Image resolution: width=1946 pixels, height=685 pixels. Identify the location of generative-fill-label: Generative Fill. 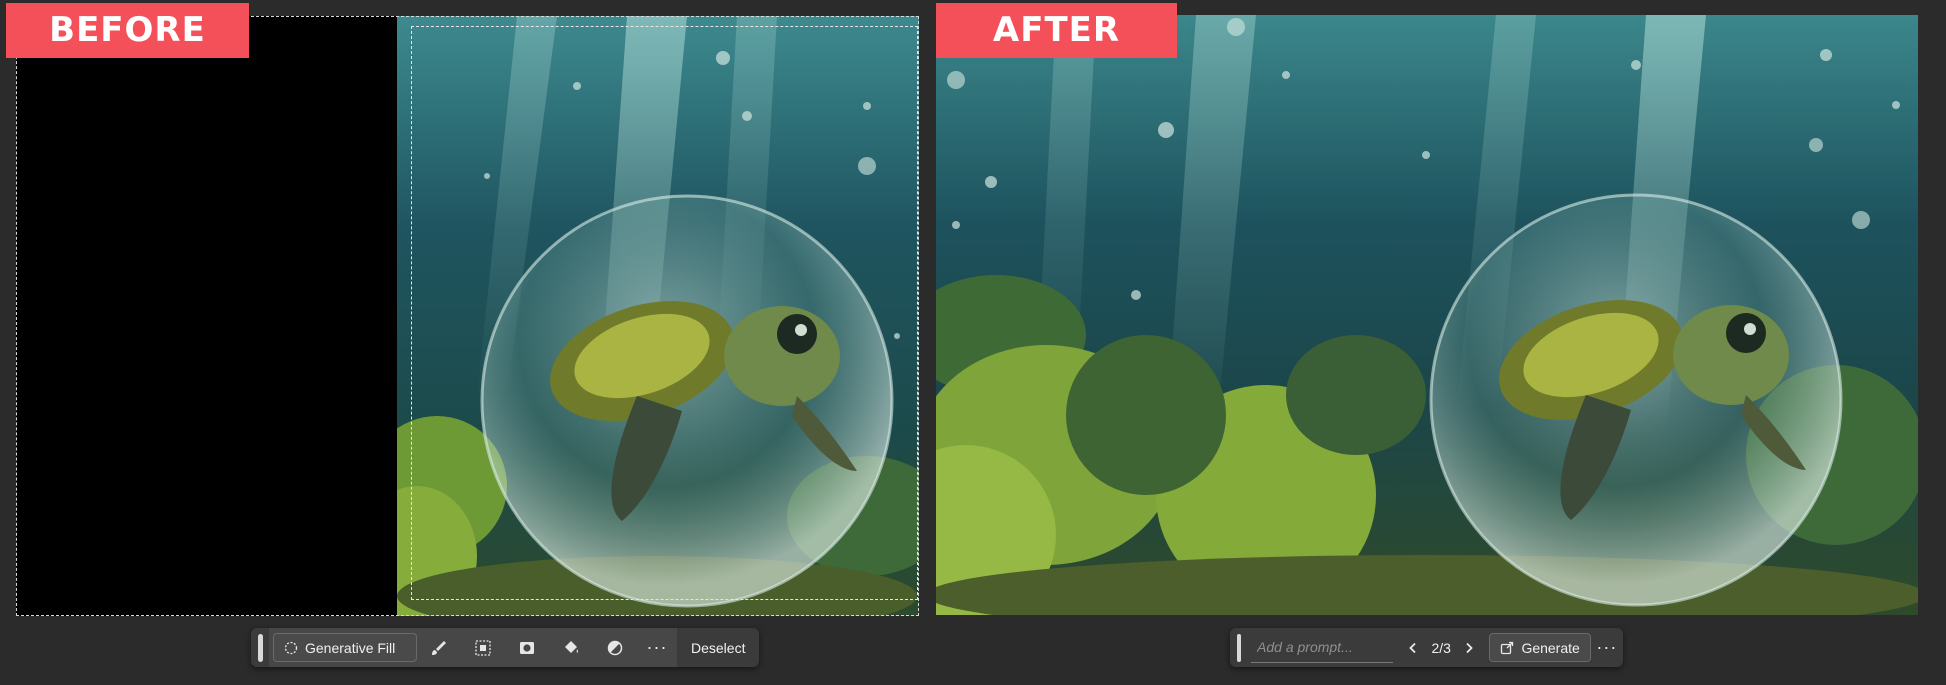
(350, 647).